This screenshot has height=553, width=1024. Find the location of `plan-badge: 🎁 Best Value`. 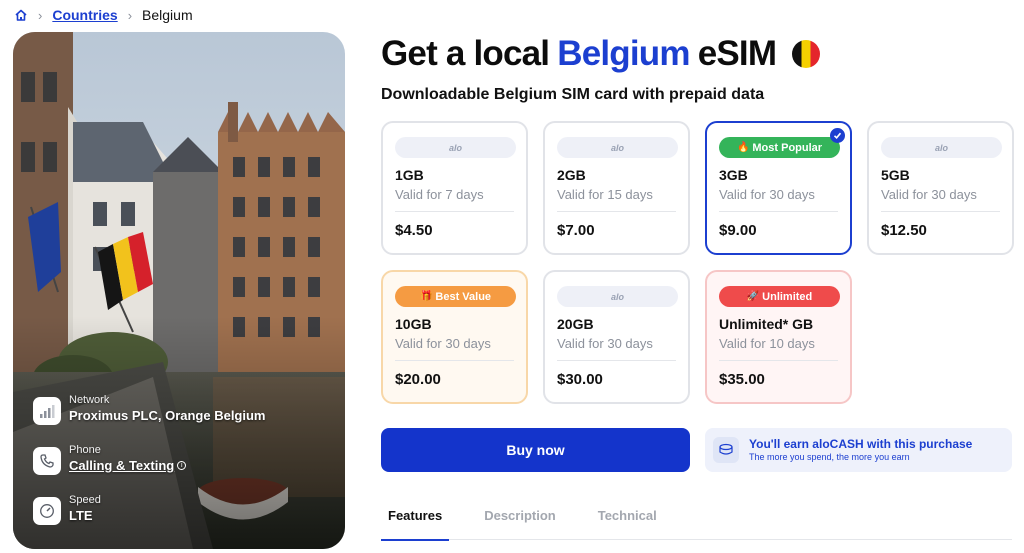

plan-badge: 🎁 Best Value is located at coordinates (455, 296).